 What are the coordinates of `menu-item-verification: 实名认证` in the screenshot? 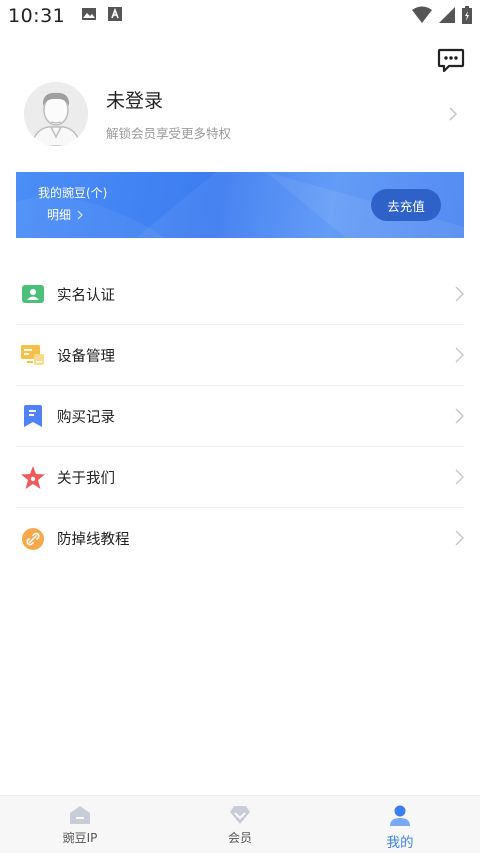 It's located at (240, 294).